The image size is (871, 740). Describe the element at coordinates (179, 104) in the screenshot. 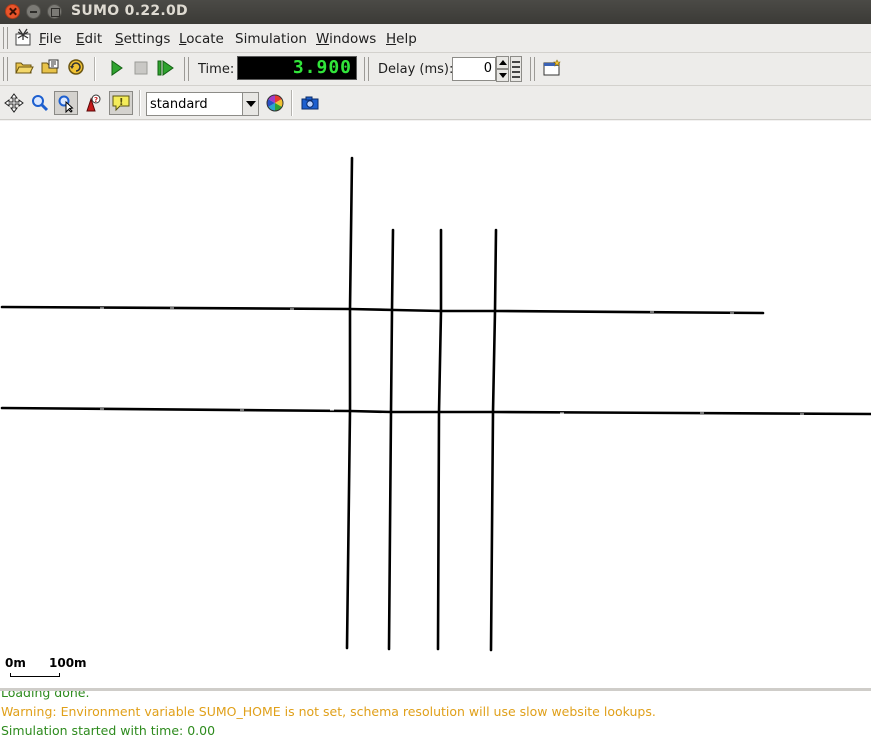

I see `color-scheme-value: standard` at that location.